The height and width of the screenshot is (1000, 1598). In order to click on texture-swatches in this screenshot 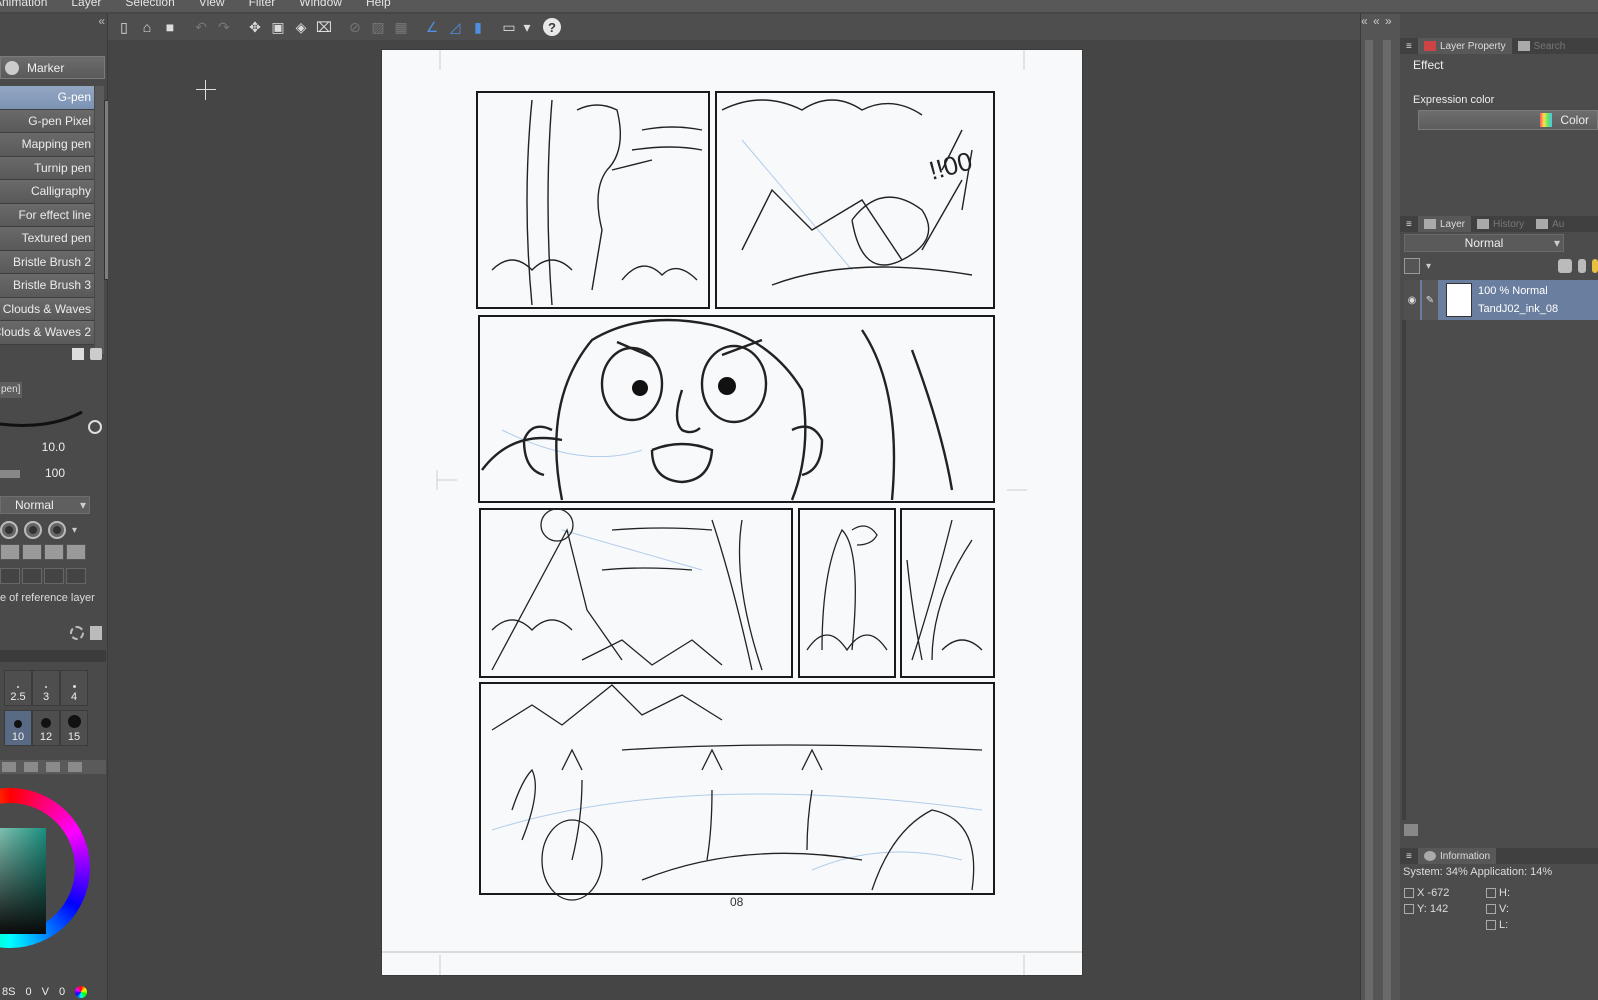, I will do `click(46, 552)`.